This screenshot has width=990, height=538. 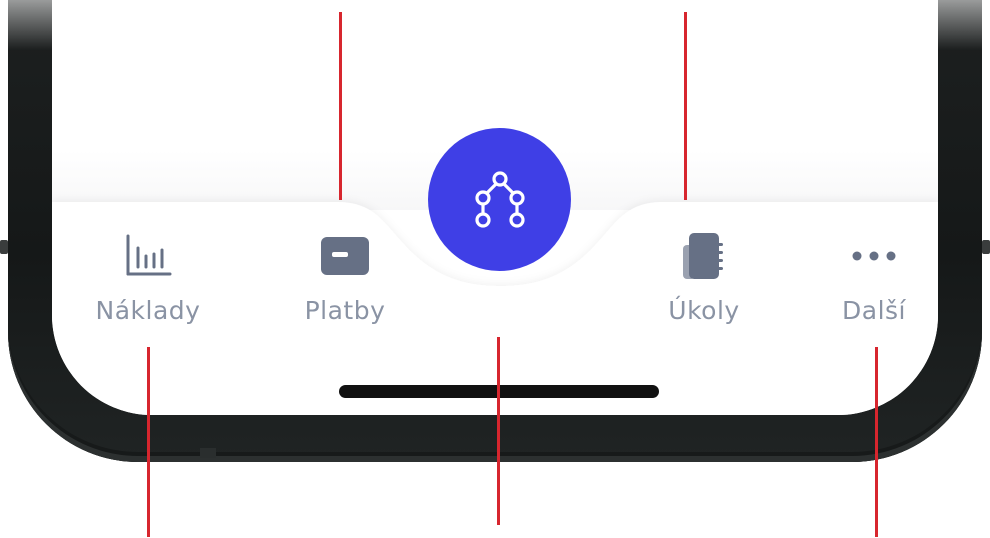 What do you see at coordinates (874, 256) in the screenshot?
I see `more-dots-icon` at bounding box center [874, 256].